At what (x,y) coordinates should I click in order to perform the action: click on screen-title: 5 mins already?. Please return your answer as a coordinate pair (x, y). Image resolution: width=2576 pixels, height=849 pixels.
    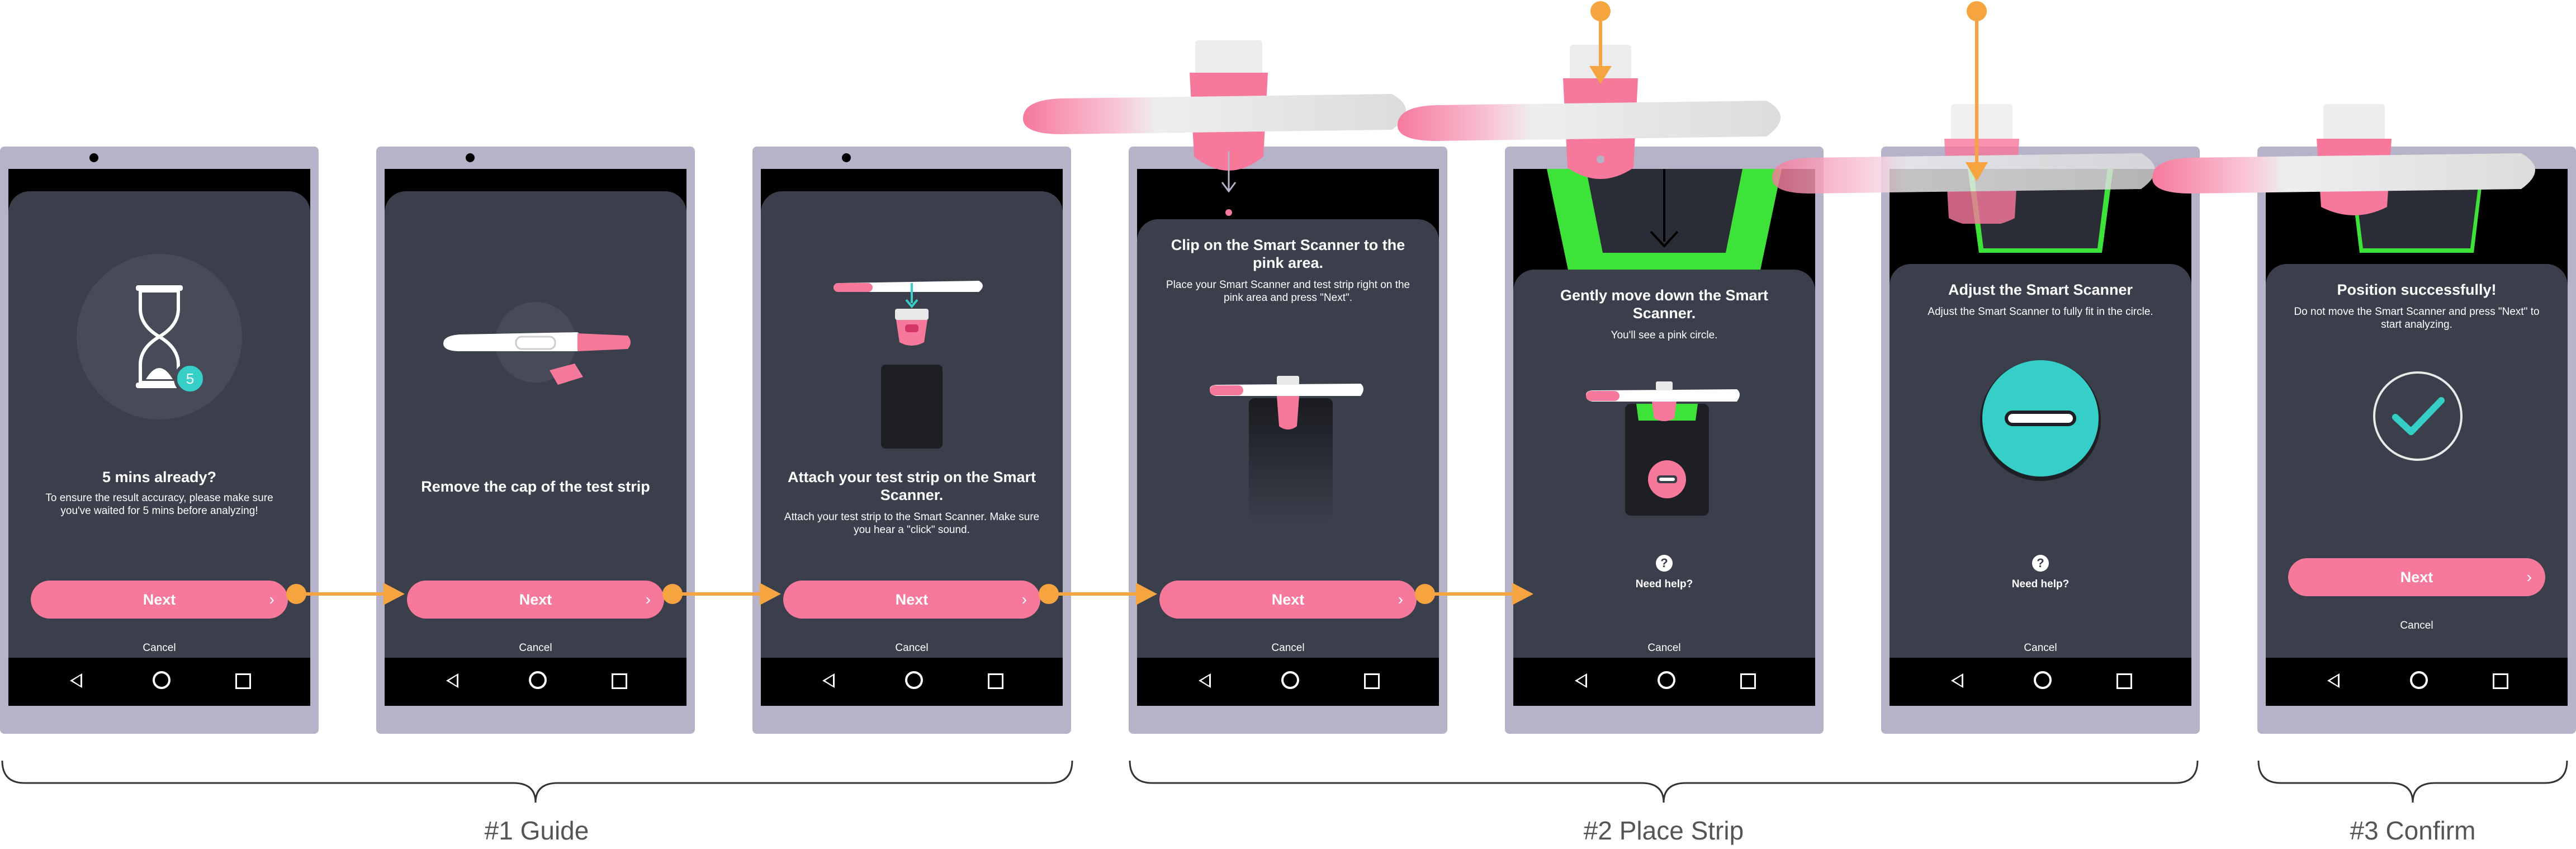
    Looking at the image, I should click on (159, 477).